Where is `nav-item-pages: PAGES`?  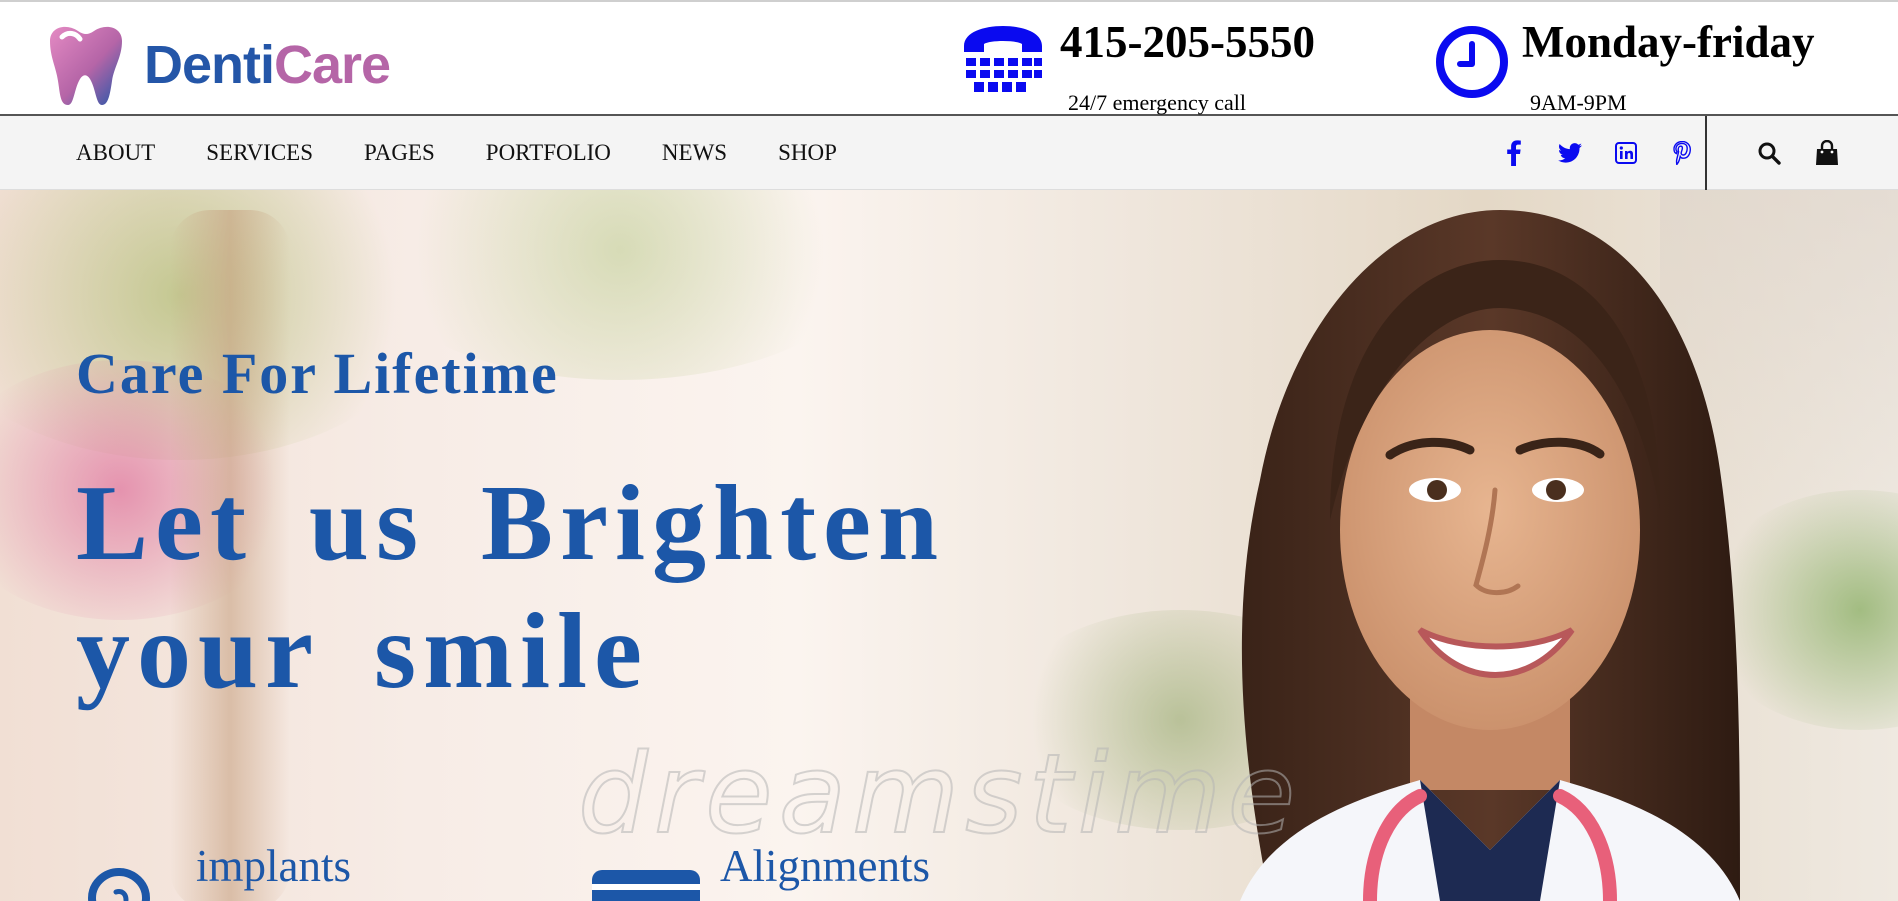 nav-item-pages: PAGES is located at coordinates (399, 153).